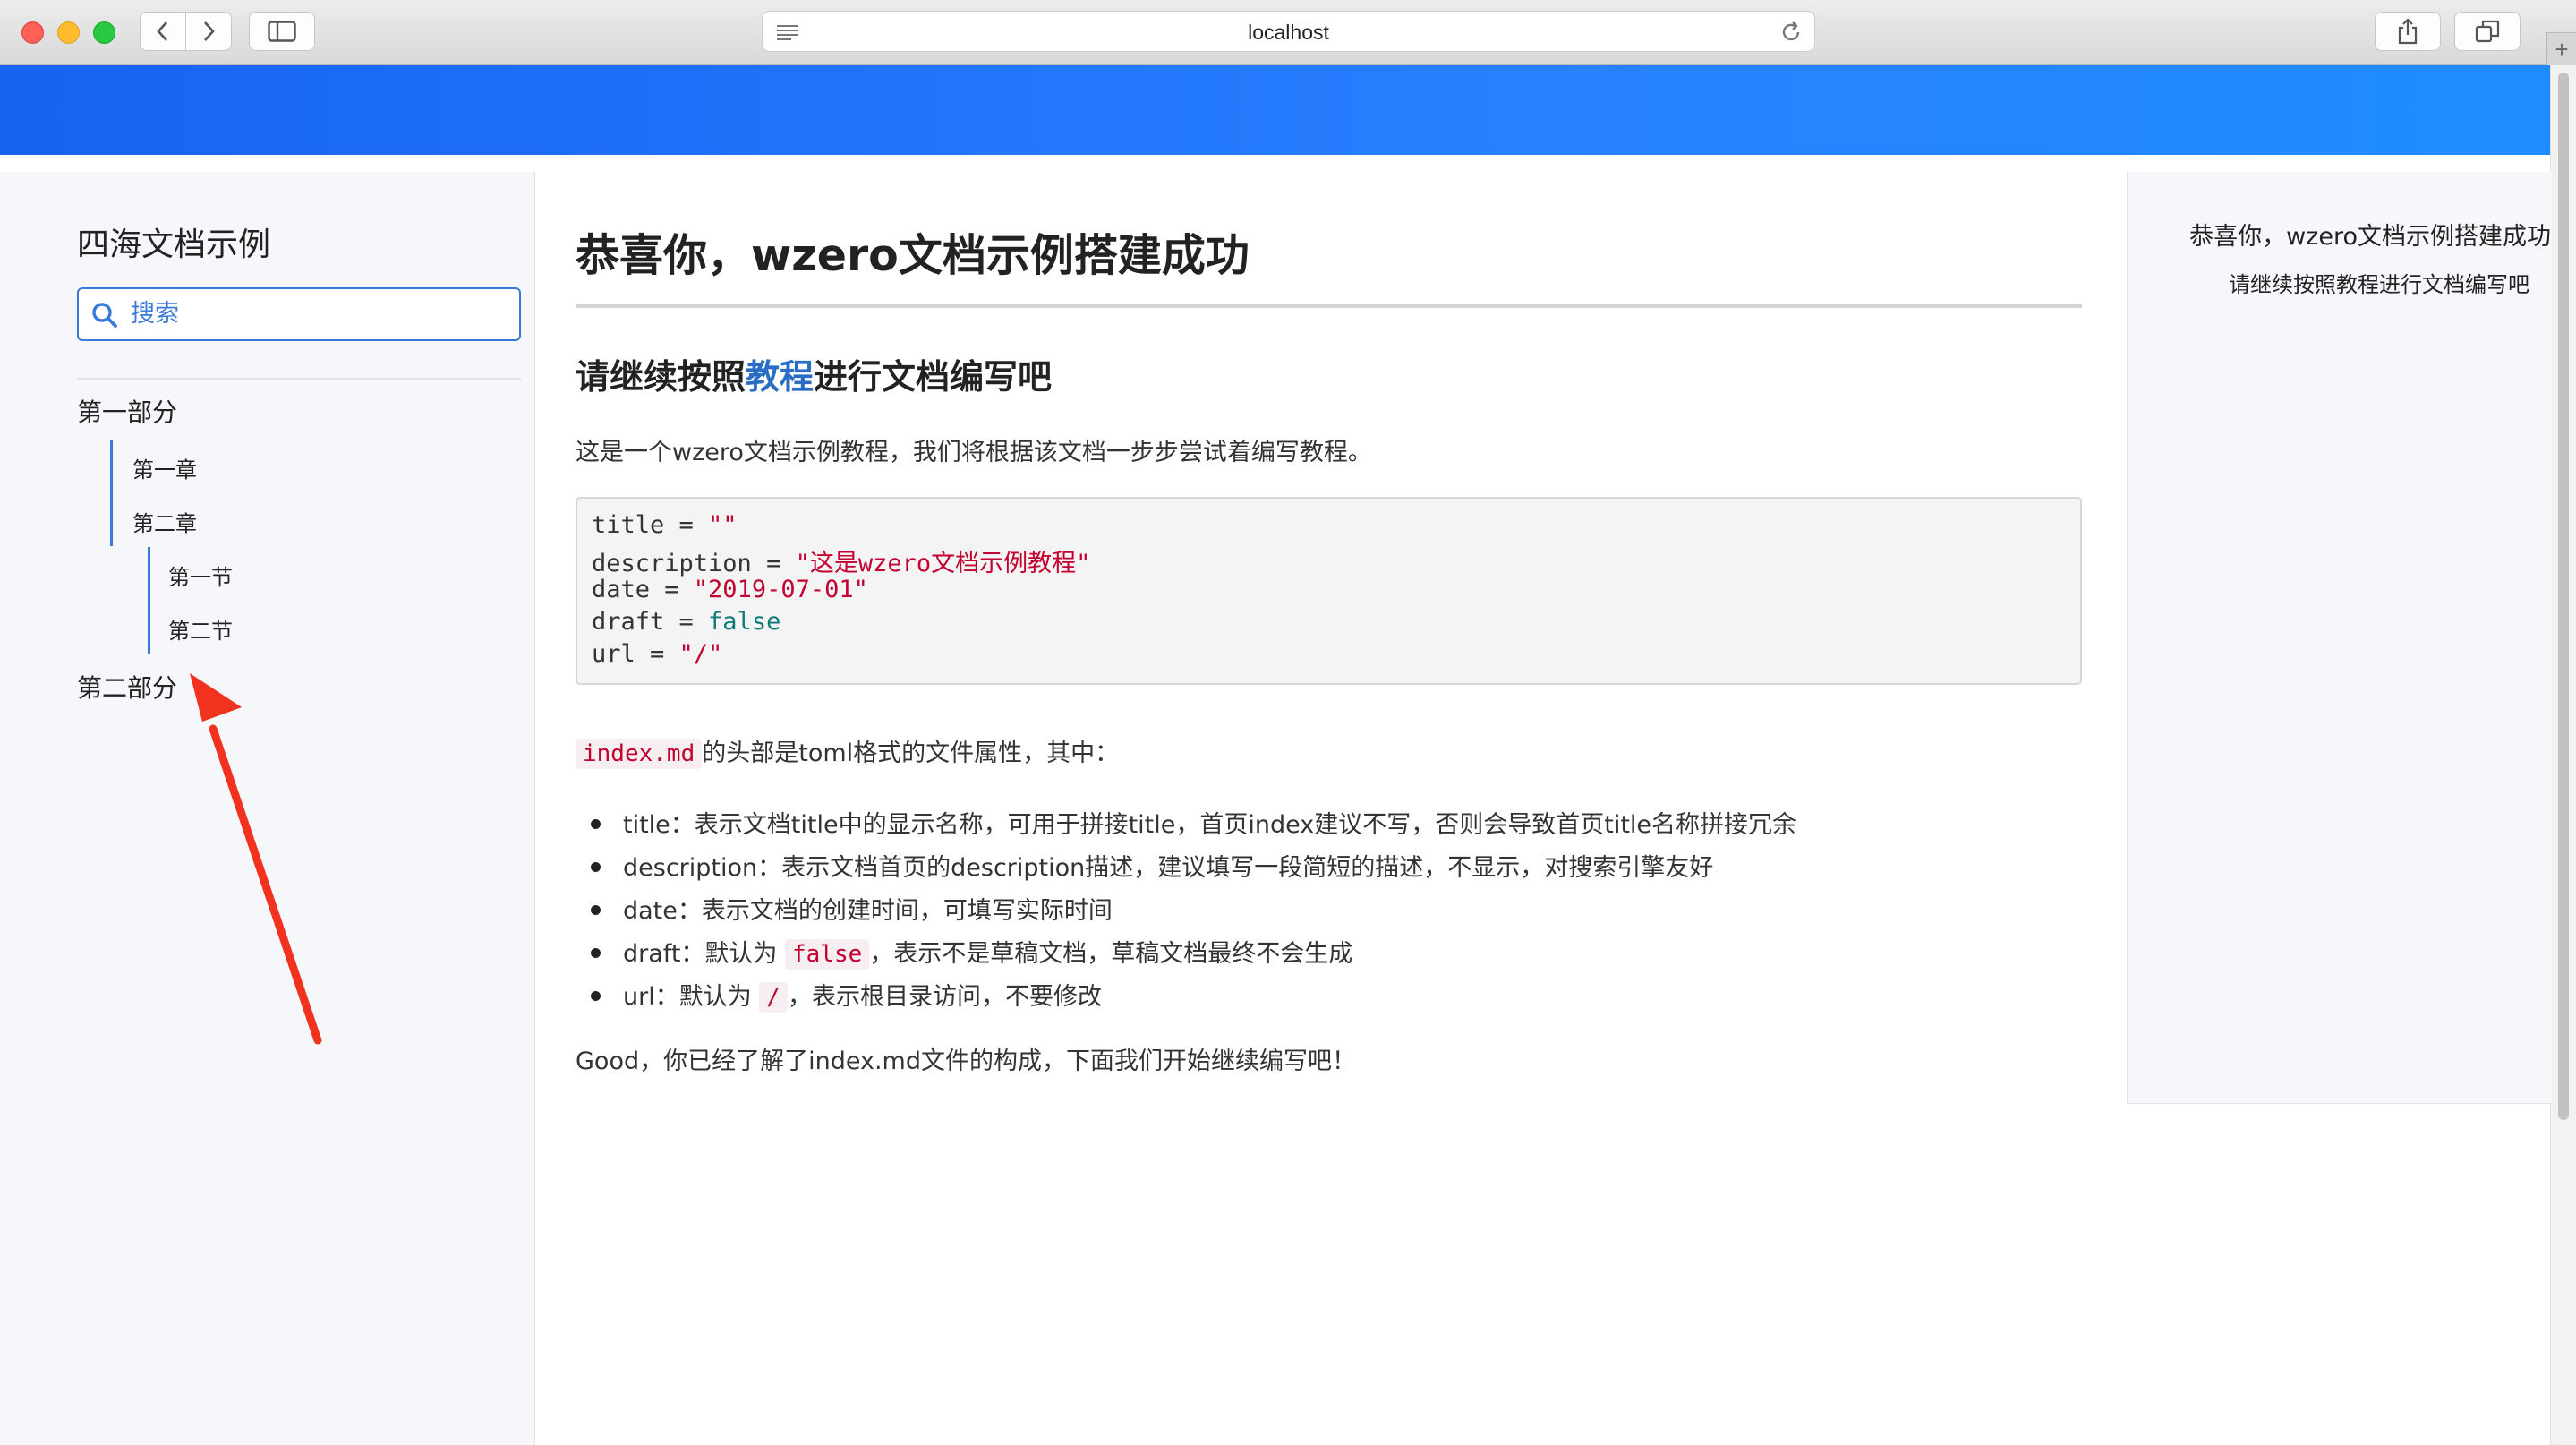  I want to click on page-title: 恭喜你，wzero文档示例搭建成功, so click(913, 255).